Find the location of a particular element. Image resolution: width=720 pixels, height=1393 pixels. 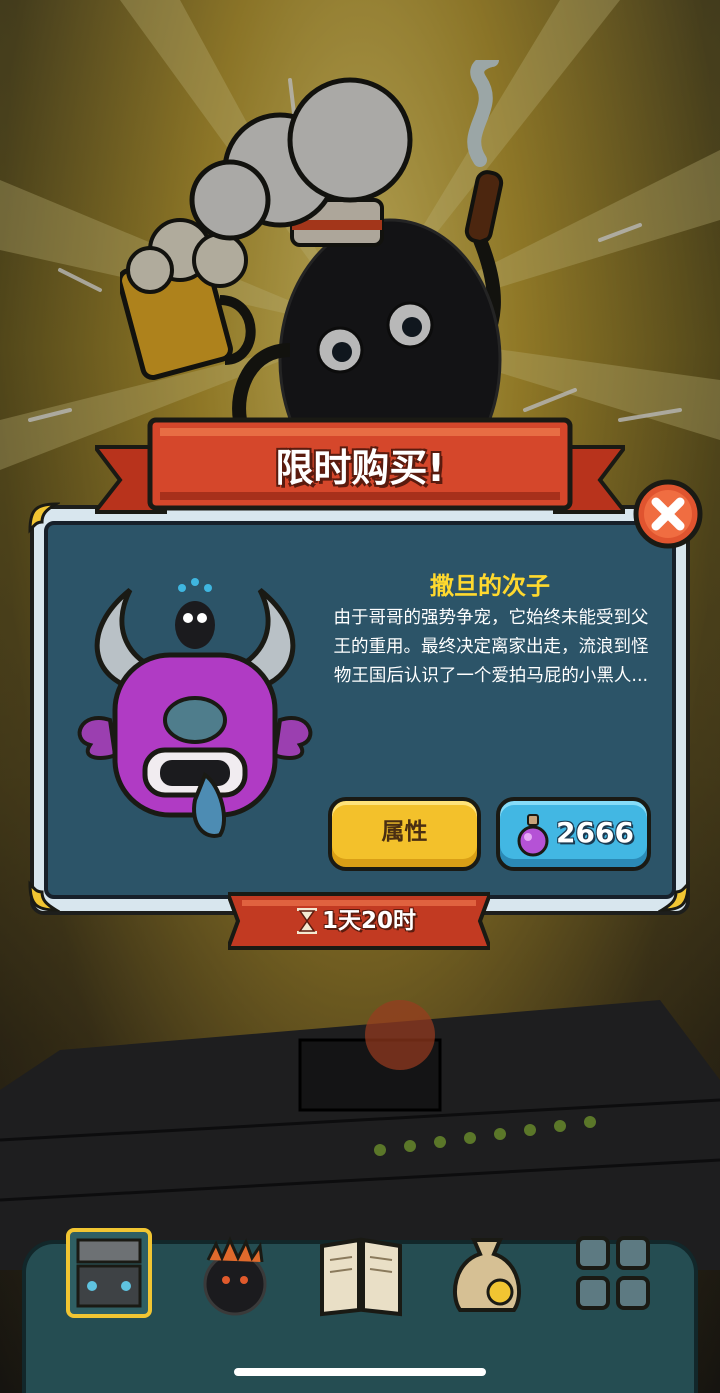

attributes-button-label: 属性 is located at coordinates (404, 832).